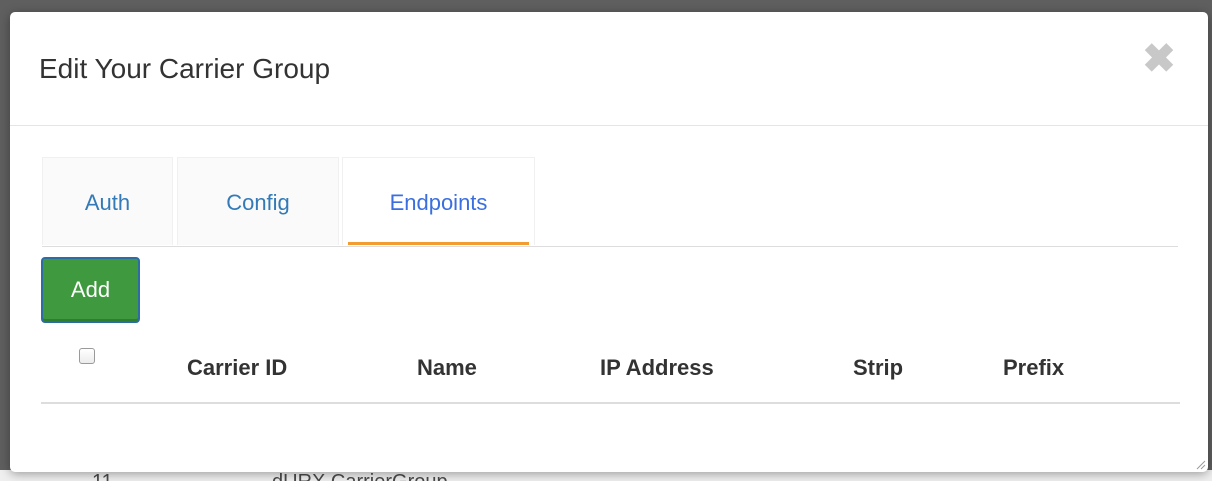 Image resolution: width=1212 pixels, height=481 pixels. I want to click on tab-auth: Auth, so click(107, 201).